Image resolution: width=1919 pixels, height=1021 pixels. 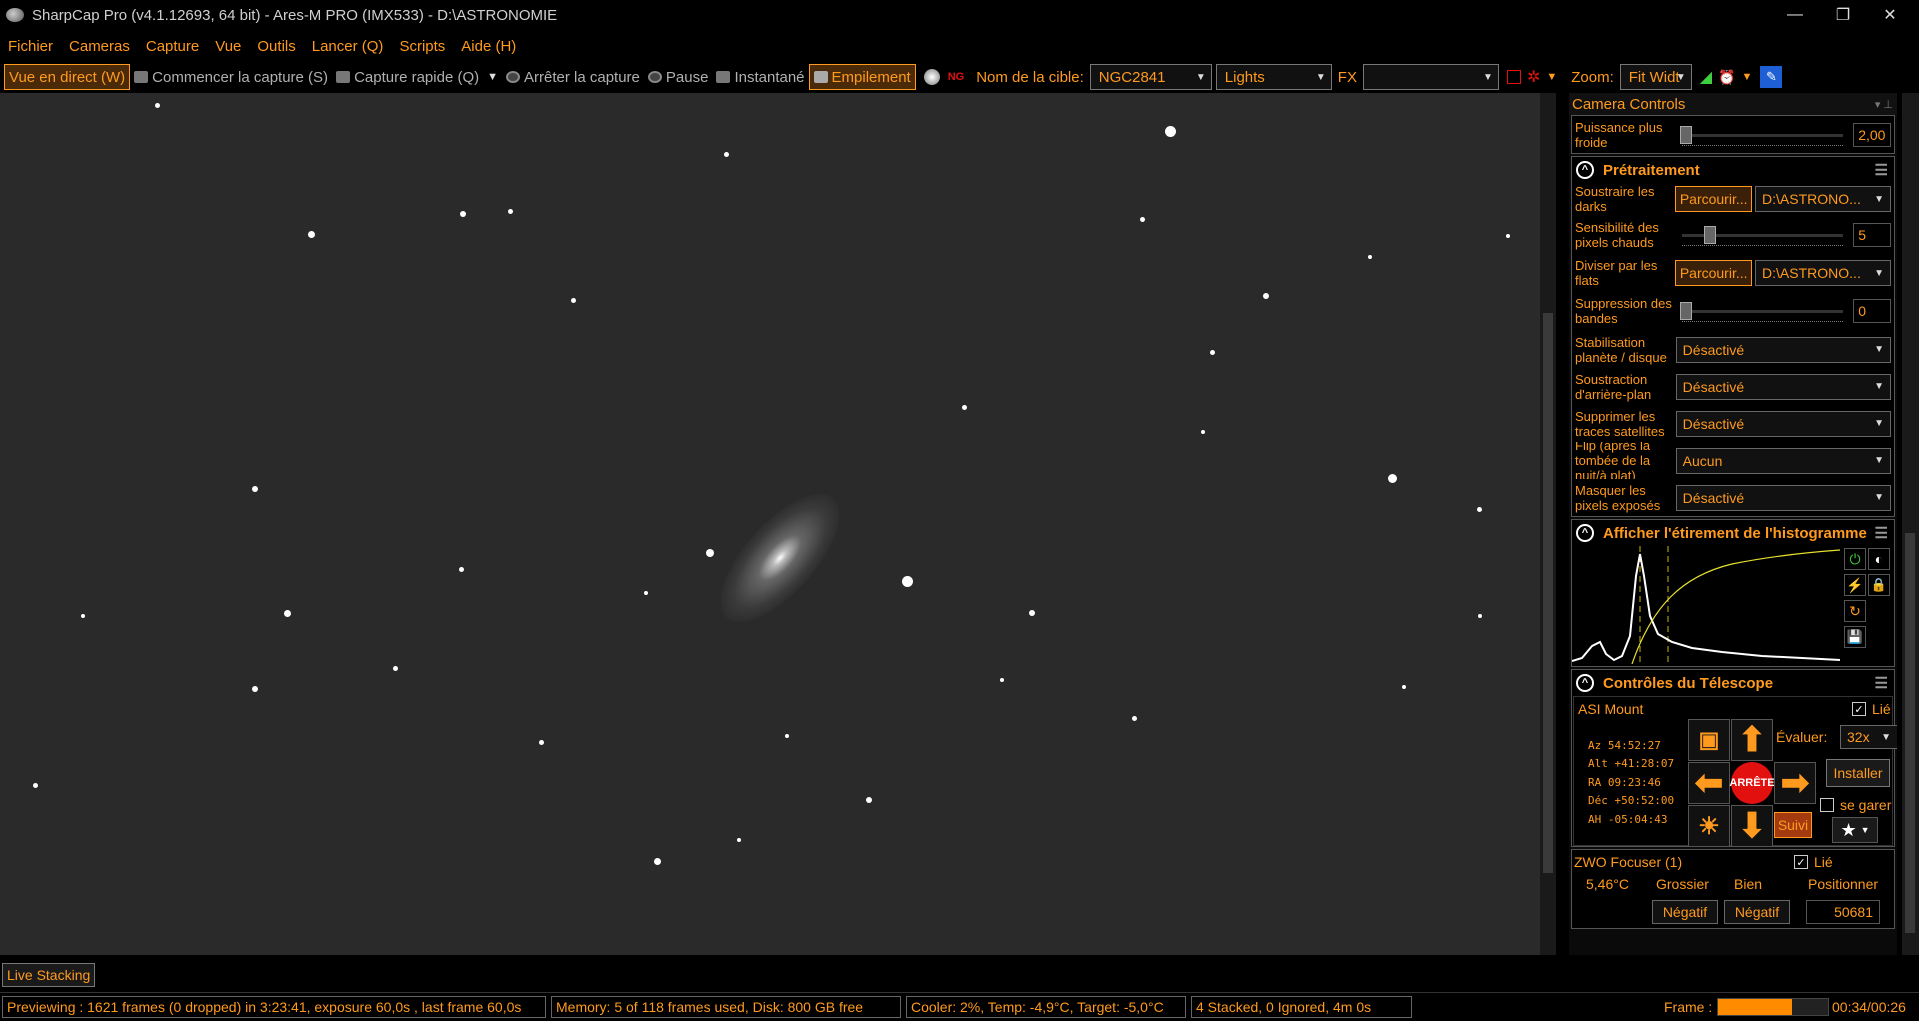 What do you see at coordinates (1655, 77) in the screenshot?
I see `zoom-select: Fit Widt ▼` at bounding box center [1655, 77].